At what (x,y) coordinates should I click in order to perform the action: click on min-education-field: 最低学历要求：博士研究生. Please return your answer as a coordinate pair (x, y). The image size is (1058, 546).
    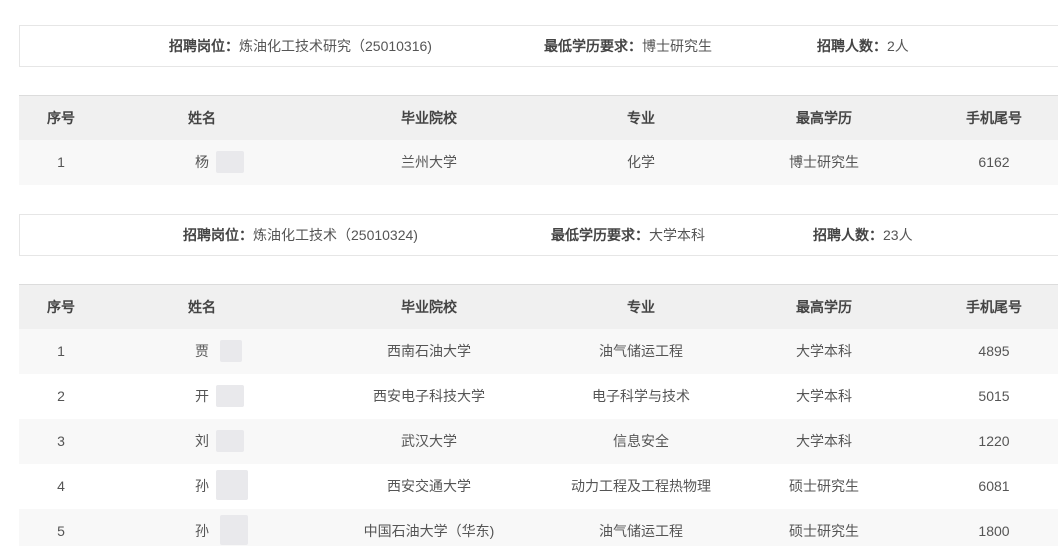
    Looking at the image, I should click on (628, 46).